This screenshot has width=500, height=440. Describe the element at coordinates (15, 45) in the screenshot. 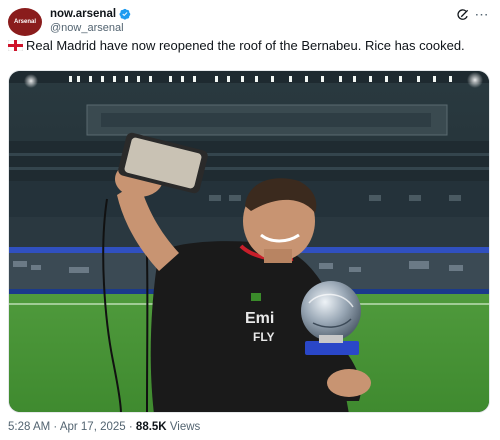

I see `england-flag-emoji` at that location.